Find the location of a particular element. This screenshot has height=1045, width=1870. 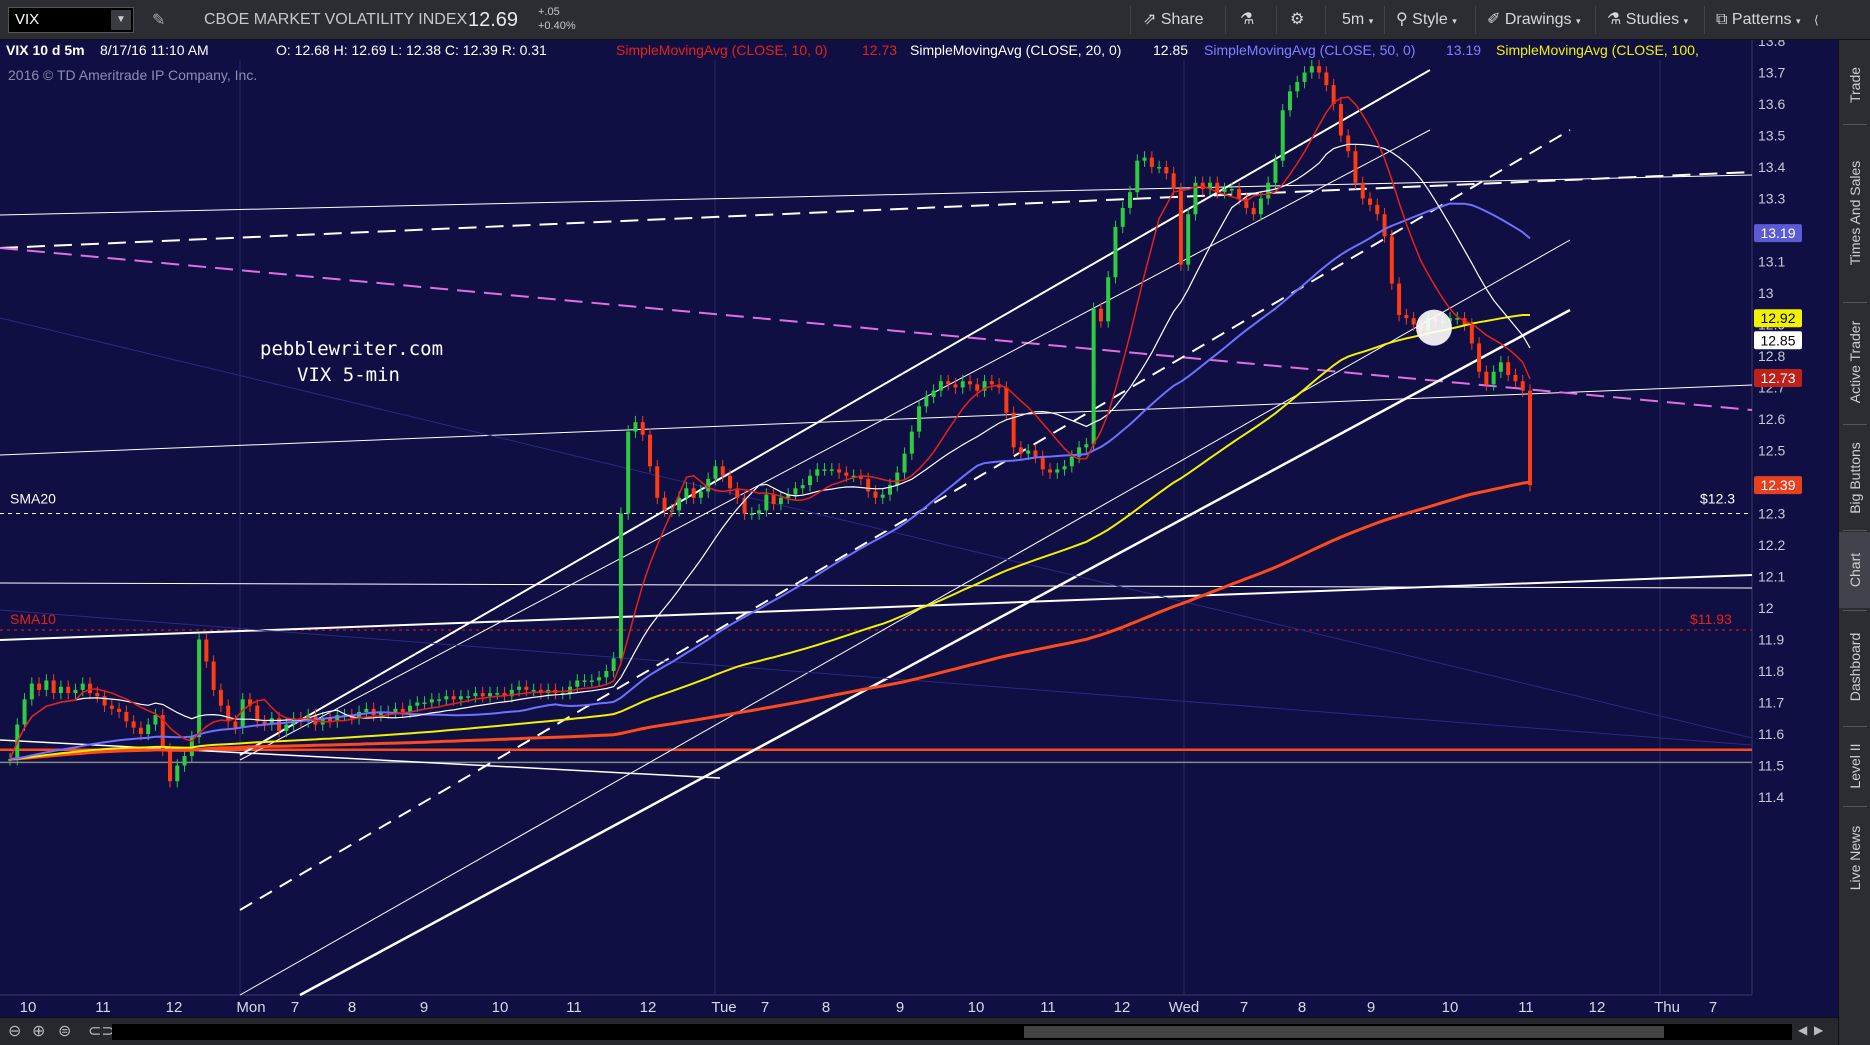

flask-icon: ⚗ is located at coordinates (1247, 20).